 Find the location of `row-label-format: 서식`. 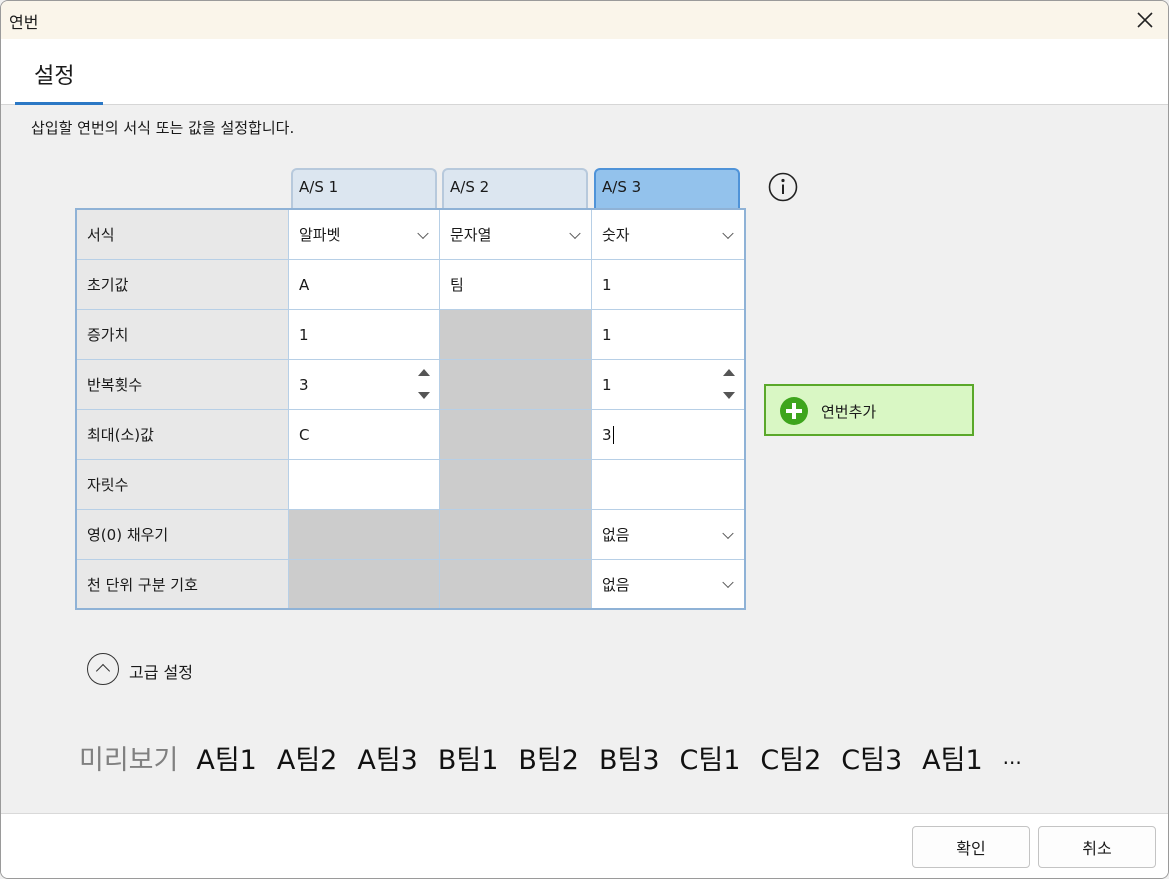

row-label-format: 서식 is located at coordinates (183, 235).